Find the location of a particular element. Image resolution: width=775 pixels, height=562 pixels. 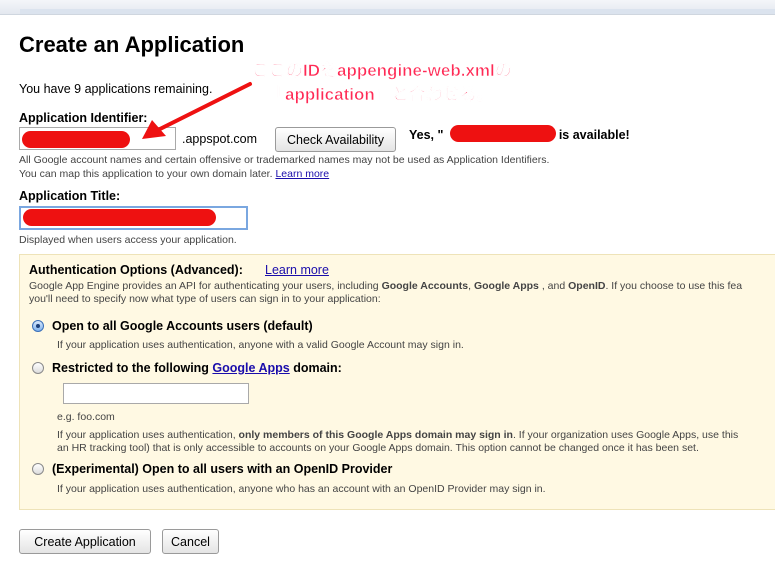

browser-top-bar is located at coordinates (387, 7).